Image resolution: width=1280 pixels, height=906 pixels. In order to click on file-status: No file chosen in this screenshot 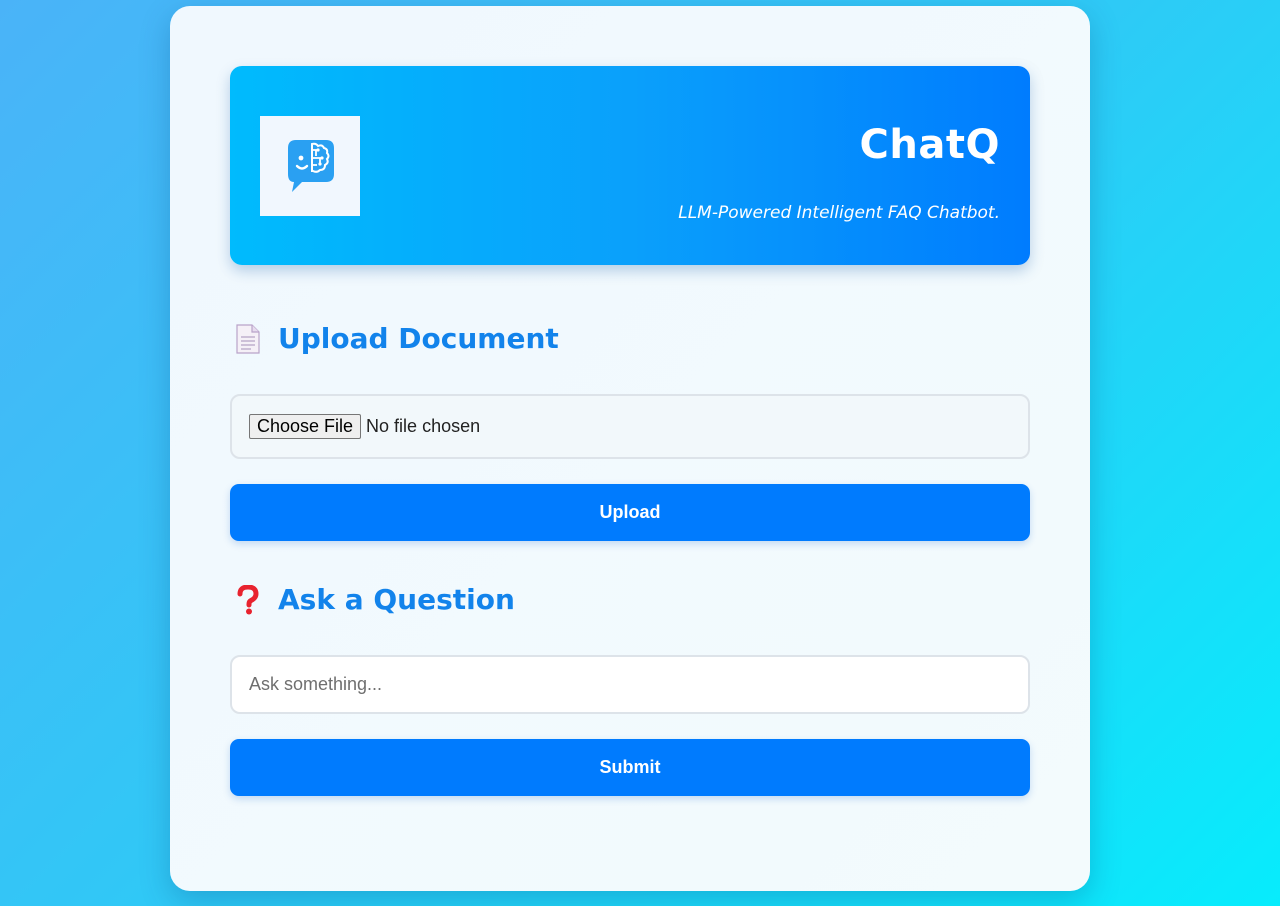, I will do `click(423, 426)`.